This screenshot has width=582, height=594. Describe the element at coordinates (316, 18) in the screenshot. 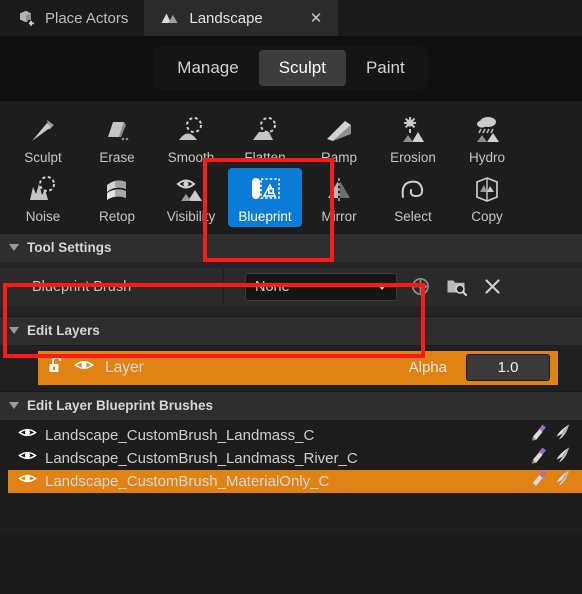

I see `close-icon: ✕` at that location.